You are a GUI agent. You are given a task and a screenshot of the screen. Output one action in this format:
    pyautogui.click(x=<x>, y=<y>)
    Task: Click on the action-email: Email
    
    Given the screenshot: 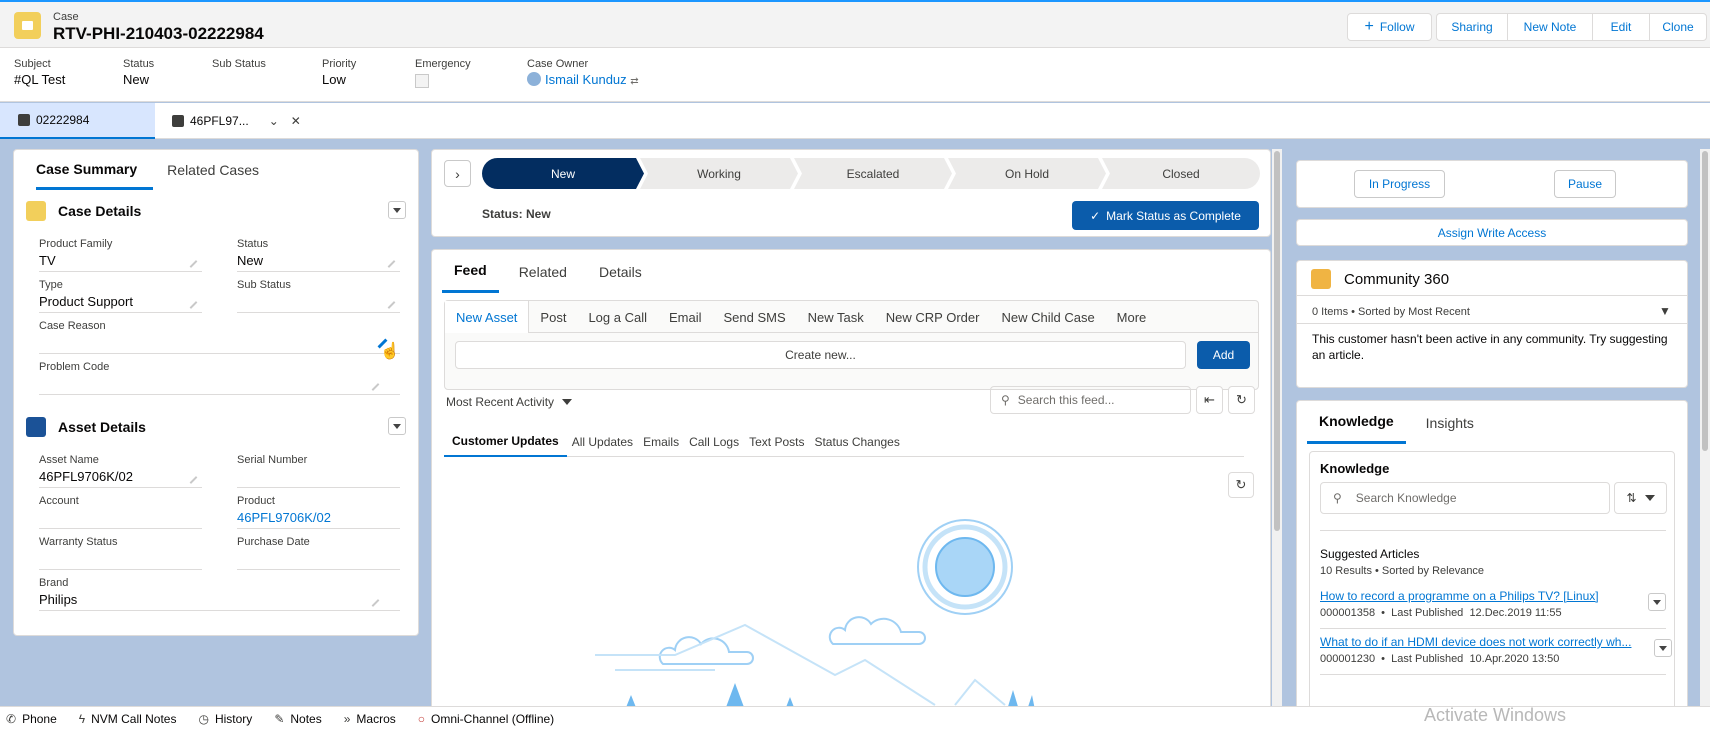 What is the action you would take?
    pyautogui.click(x=685, y=317)
    